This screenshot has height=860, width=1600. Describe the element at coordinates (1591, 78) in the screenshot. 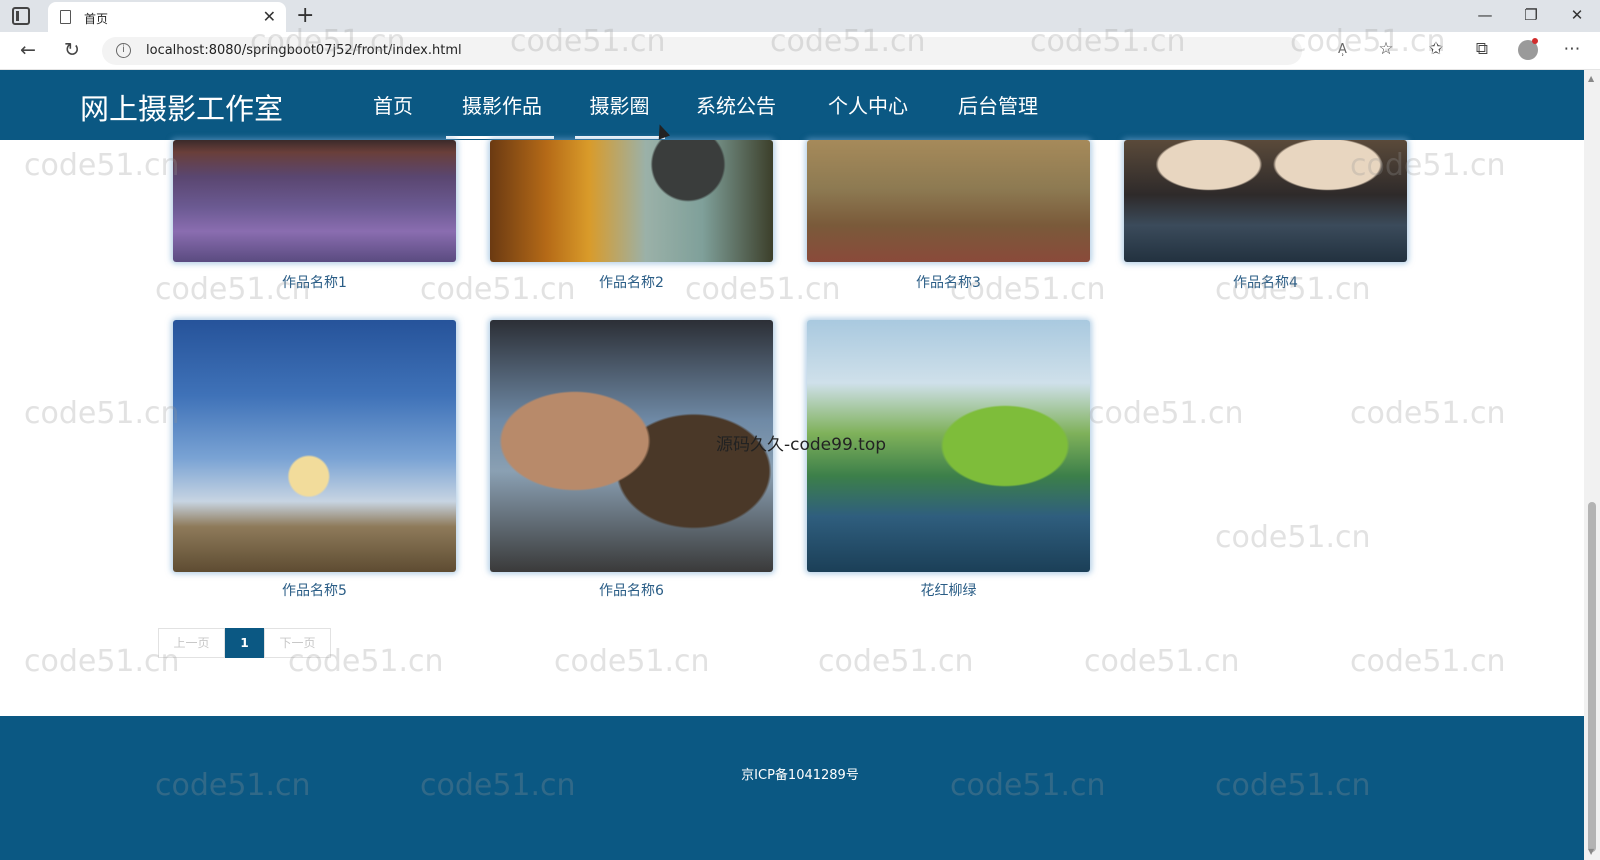

I see `scroll-up-icon: ▲` at that location.